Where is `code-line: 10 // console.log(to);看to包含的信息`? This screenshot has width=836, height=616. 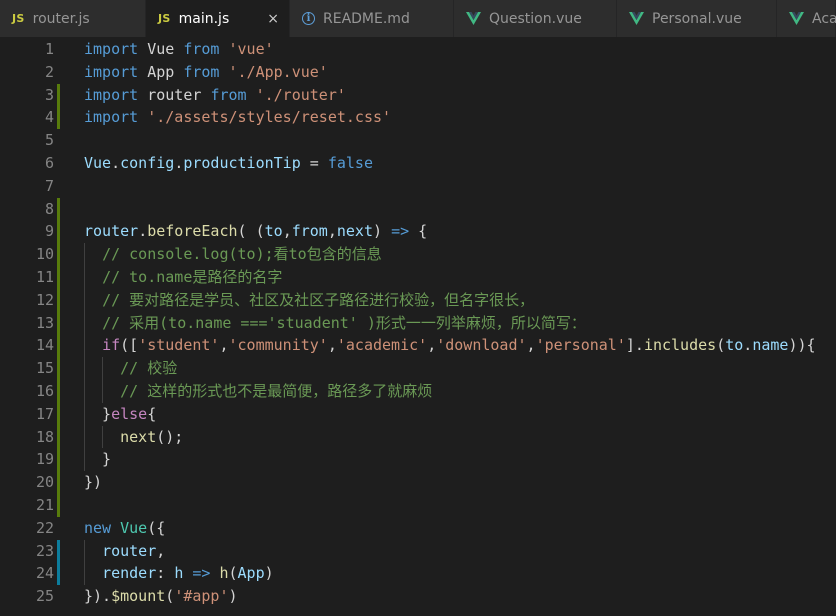
code-line: 10 // console.log(to);看to包含的信息 is located at coordinates (418, 254).